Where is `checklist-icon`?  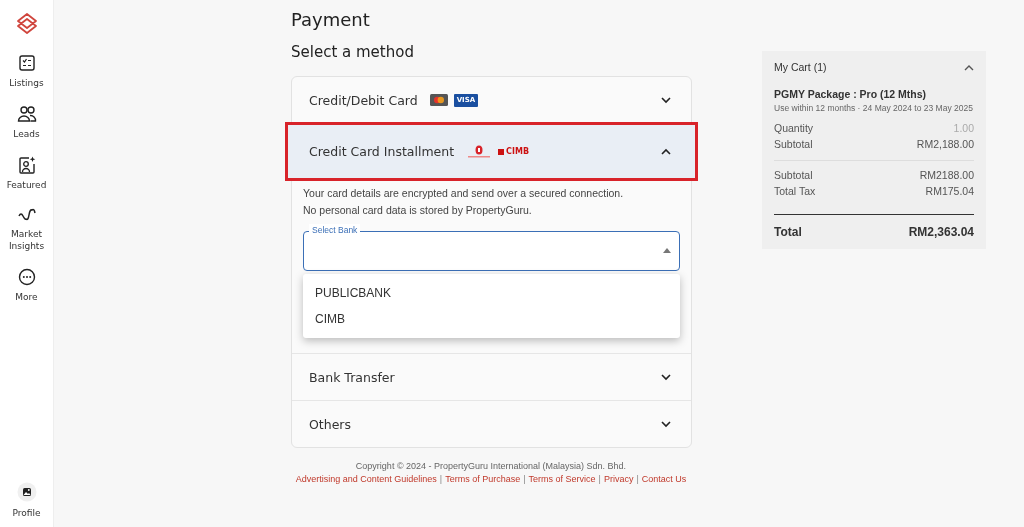
checklist-icon is located at coordinates (26, 63).